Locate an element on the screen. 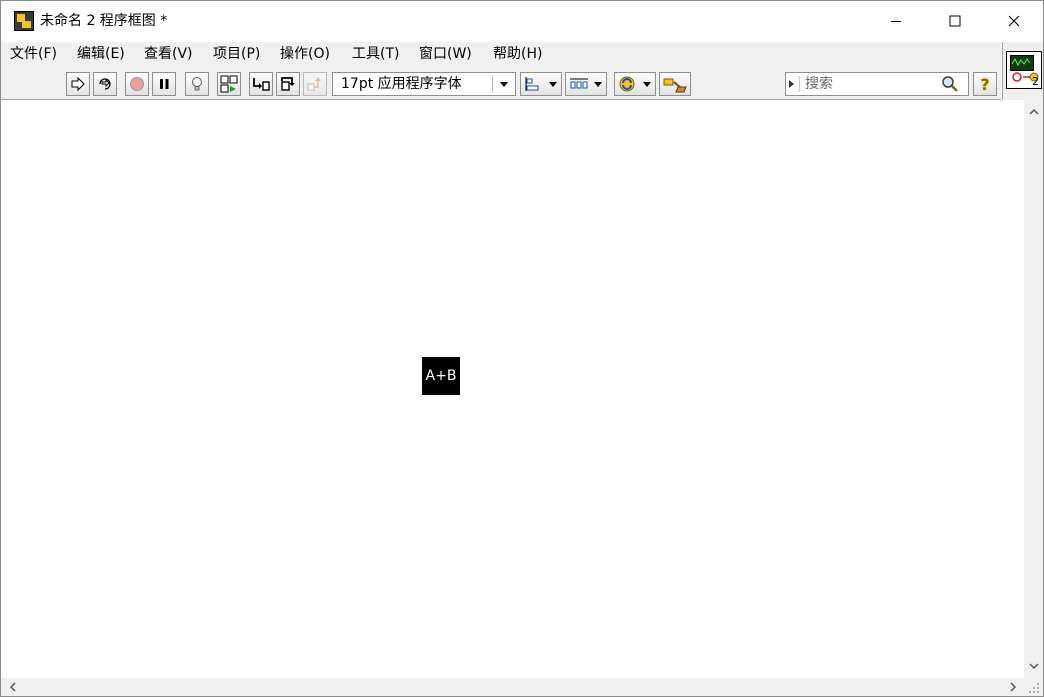 This screenshot has width=1044, height=697. resize-grip-icon is located at coordinates (1034, 688).